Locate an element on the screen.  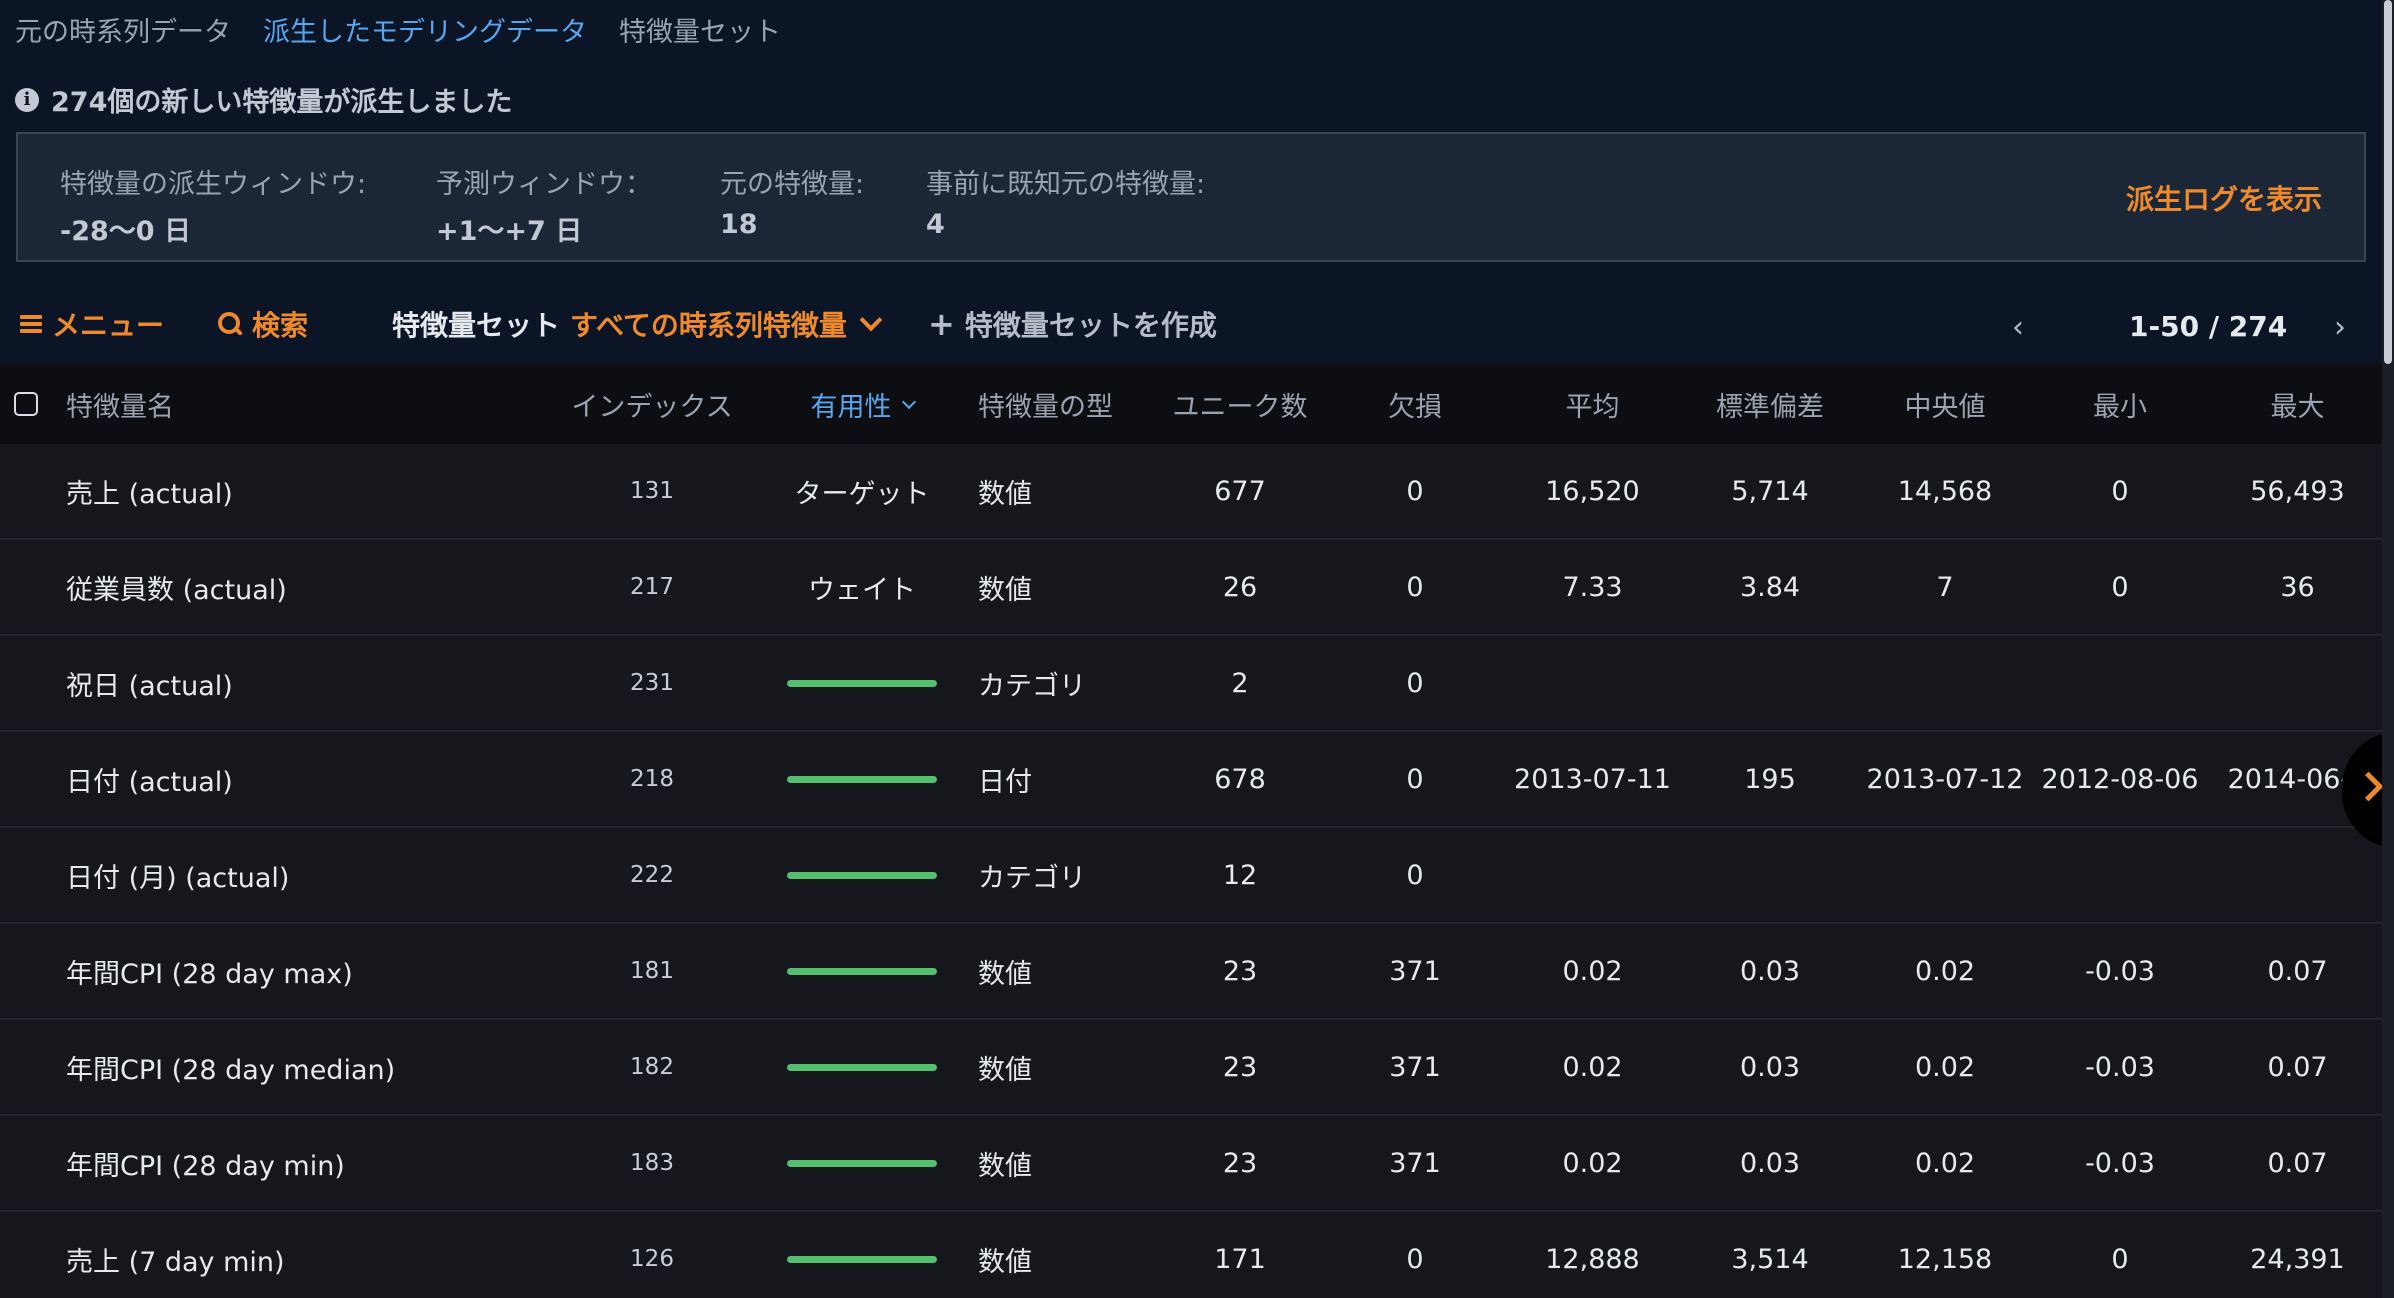
stat-forecast-window: 予測ウィンドウ： +1〜+7 日 is located at coordinates (544, 205).